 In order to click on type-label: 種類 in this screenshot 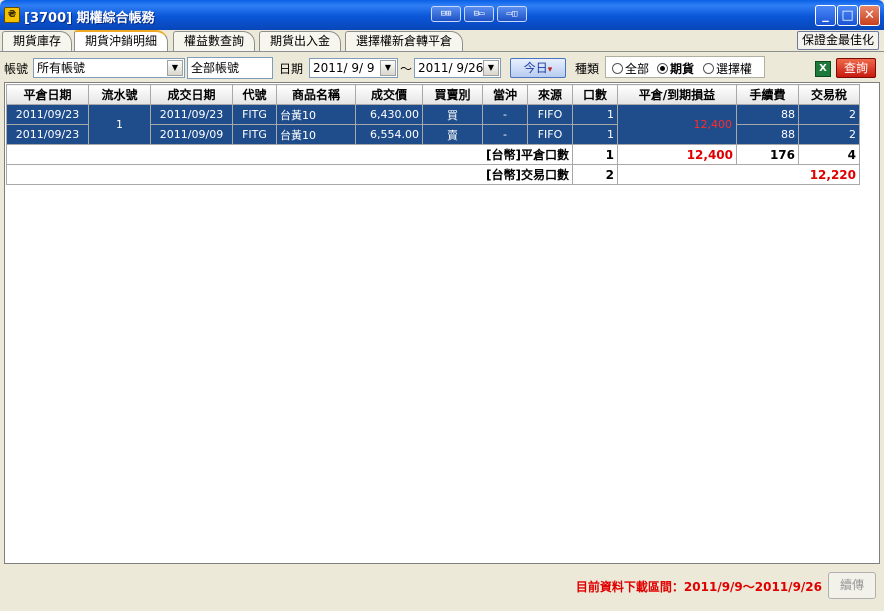, I will do `click(587, 69)`.